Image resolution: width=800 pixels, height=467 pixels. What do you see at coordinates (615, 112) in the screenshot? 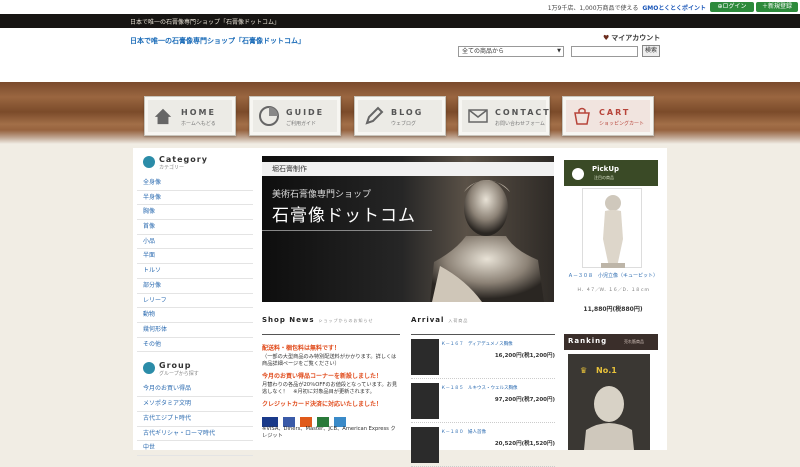
I see `nav-cart-label: CART` at bounding box center [615, 112].